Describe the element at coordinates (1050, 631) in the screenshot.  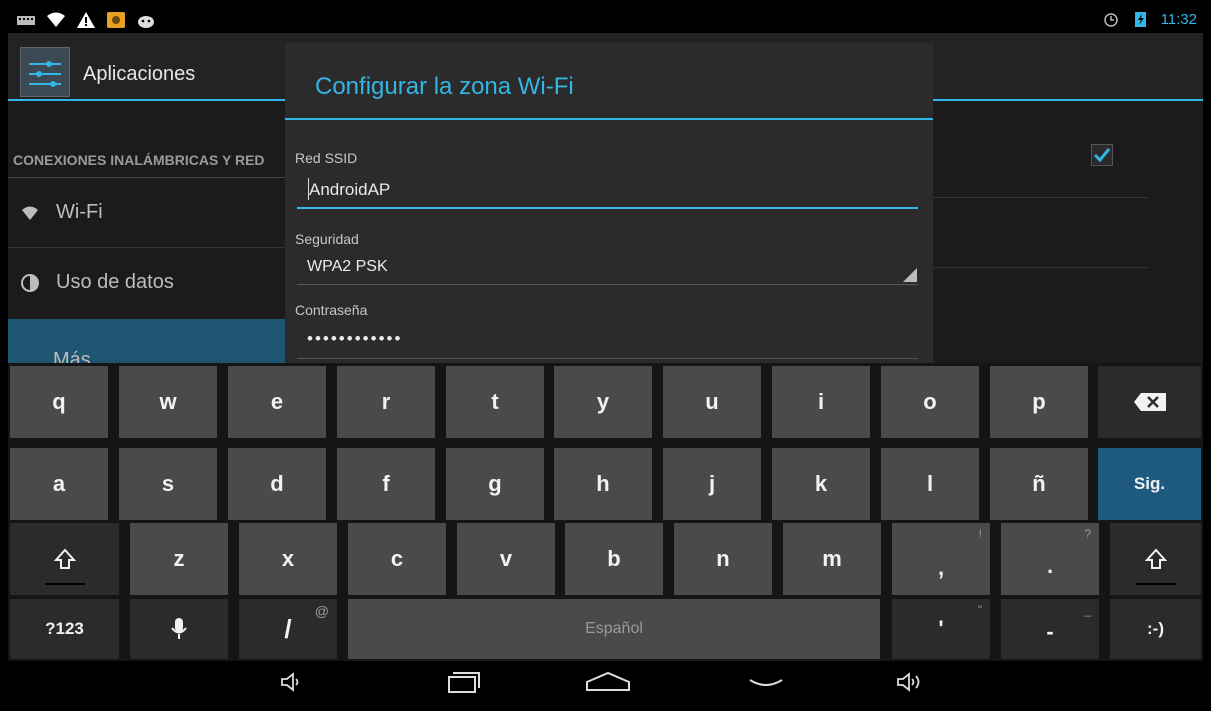
I see `dash-key-label: -` at that location.